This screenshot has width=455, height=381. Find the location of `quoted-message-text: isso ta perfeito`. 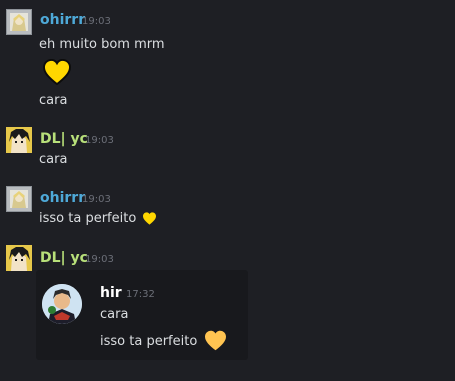

quoted-message-text: isso ta perfeito is located at coordinates (149, 341).